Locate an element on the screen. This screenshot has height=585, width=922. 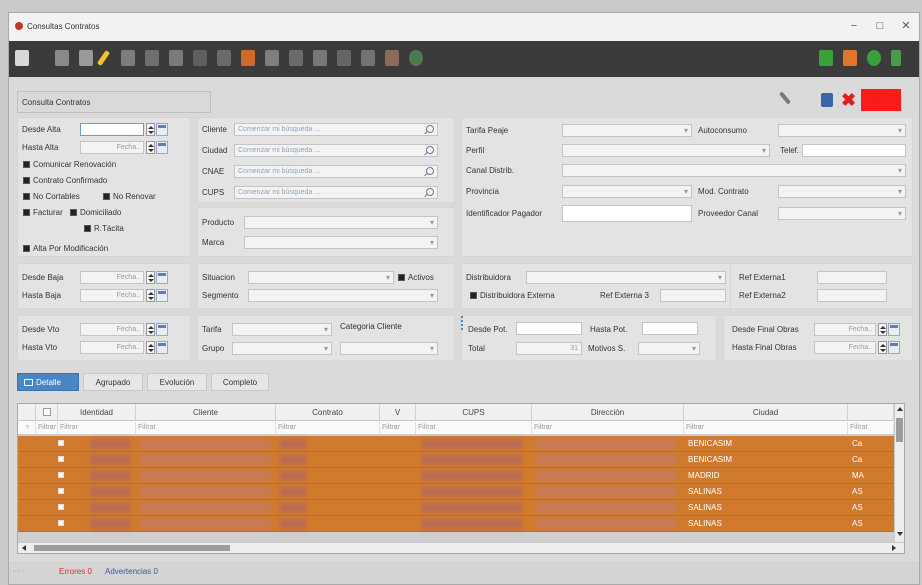
maximize-button: □ is located at coordinates (880, 26).